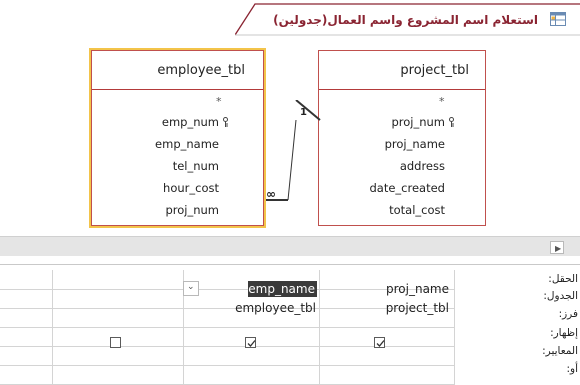  What do you see at coordinates (271, 194) in the screenshot?
I see `relationship-many-label: ∞` at bounding box center [271, 194].